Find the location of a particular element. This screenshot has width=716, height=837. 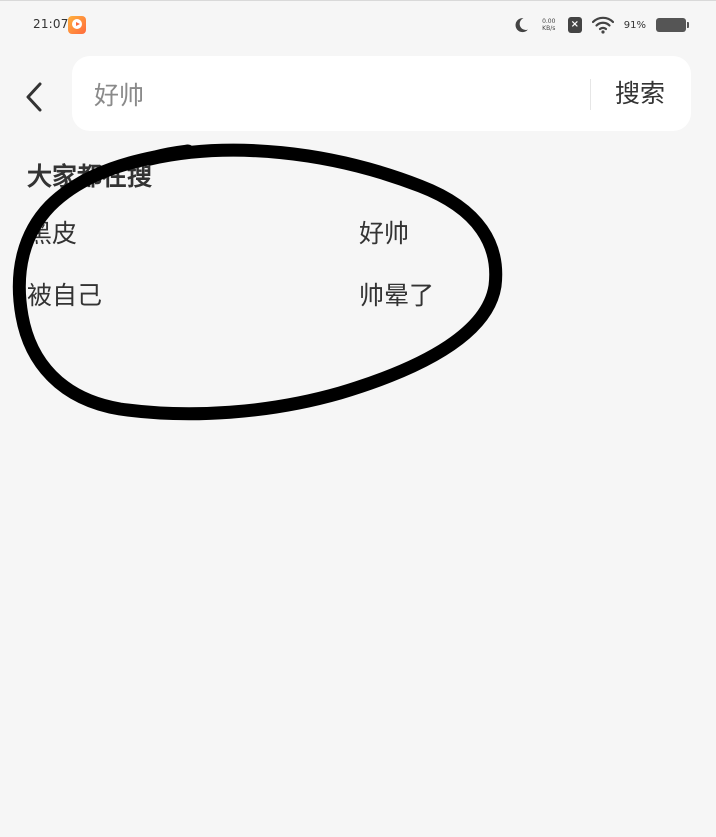

status-time: 21:07 is located at coordinates (51, 24).